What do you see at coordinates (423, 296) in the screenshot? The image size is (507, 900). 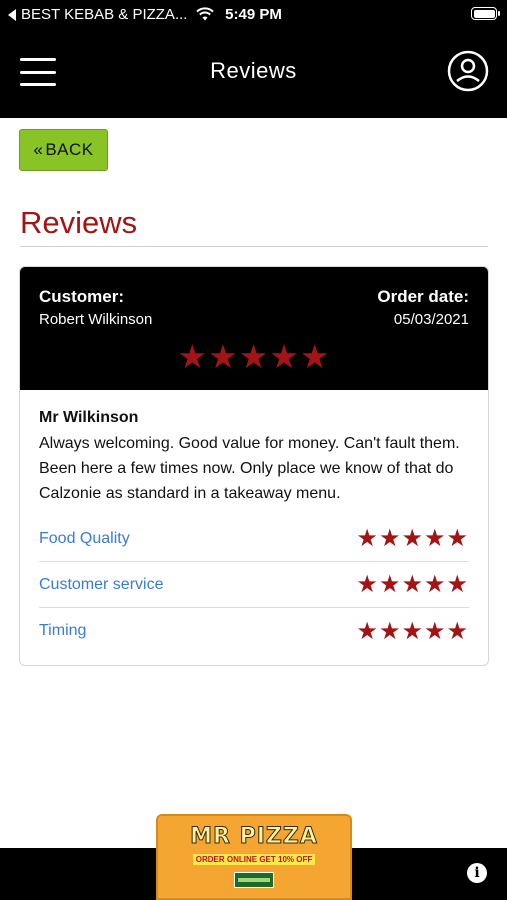 I see `order-date-label: Order date:` at bounding box center [423, 296].